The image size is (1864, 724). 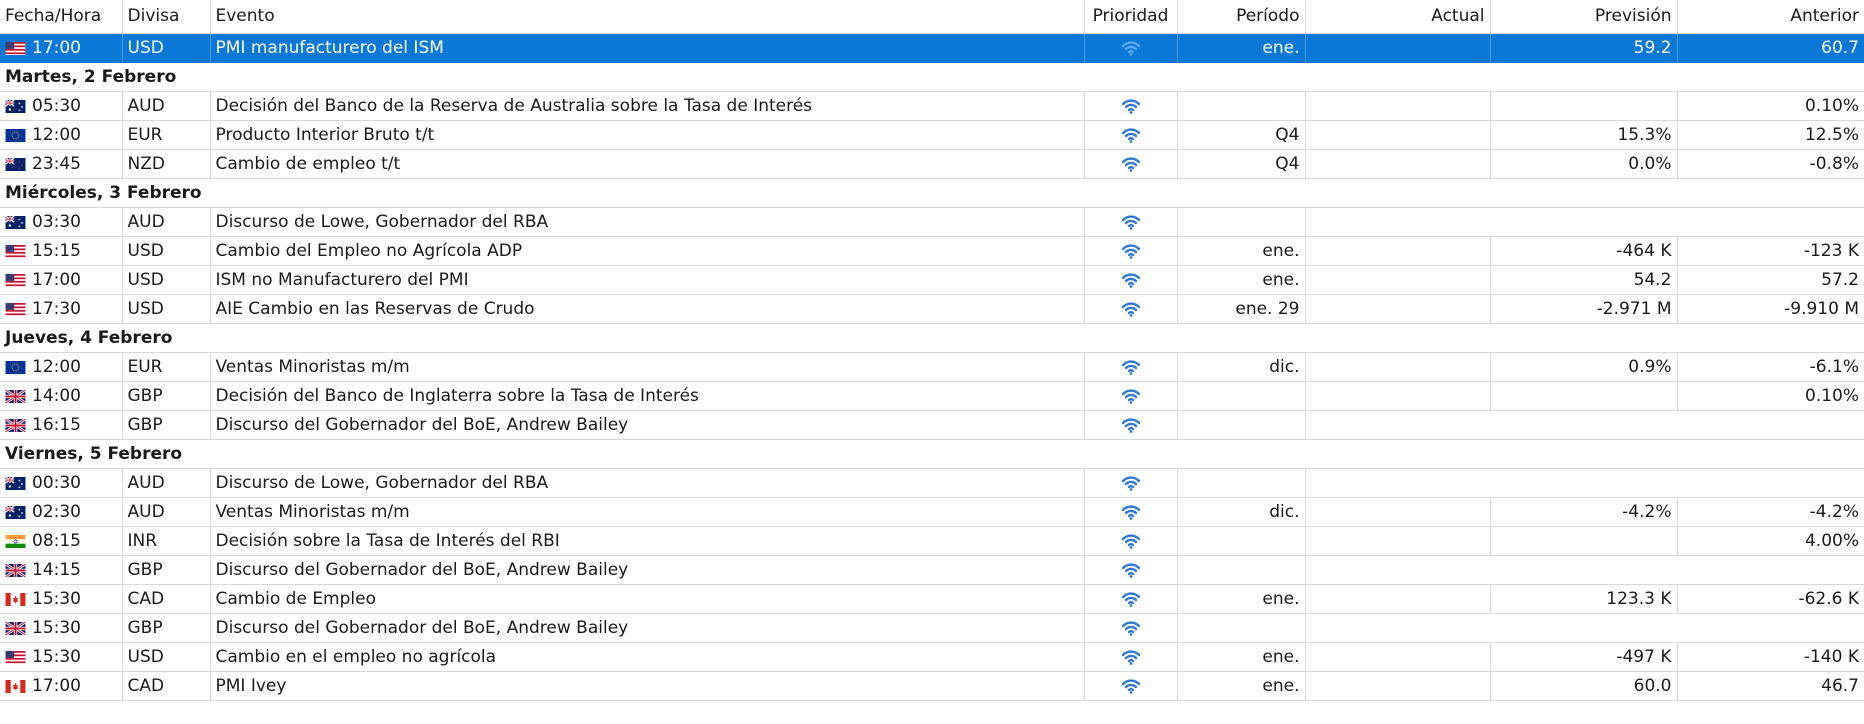 What do you see at coordinates (61, 396) in the screenshot?
I see `datetime-cell: 14:00` at bounding box center [61, 396].